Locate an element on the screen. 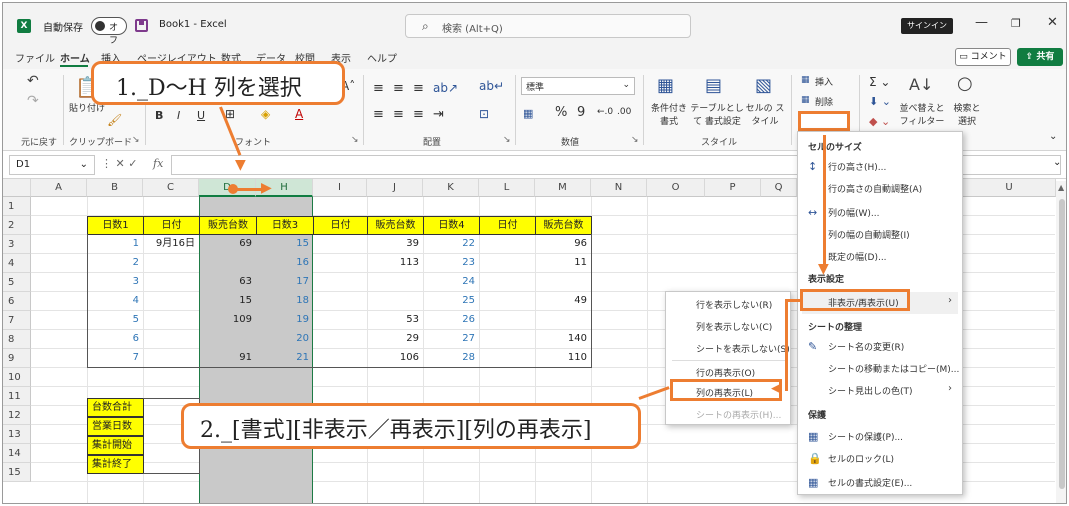 This screenshot has width=1069, height=506. currency-icon: ▦ is located at coordinates (528, 113).